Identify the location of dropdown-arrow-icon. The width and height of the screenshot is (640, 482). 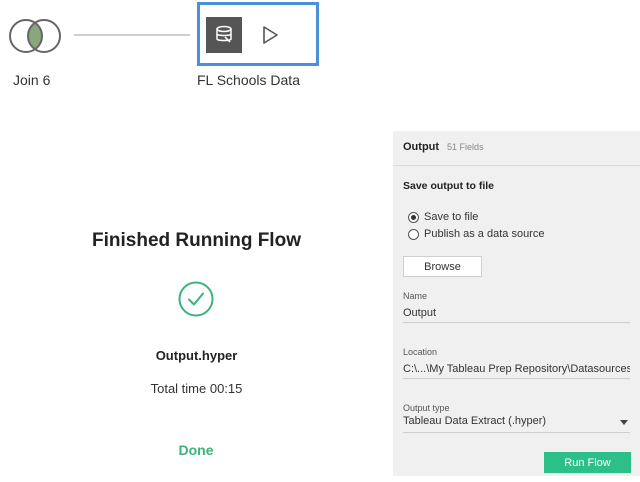
(624, 422).